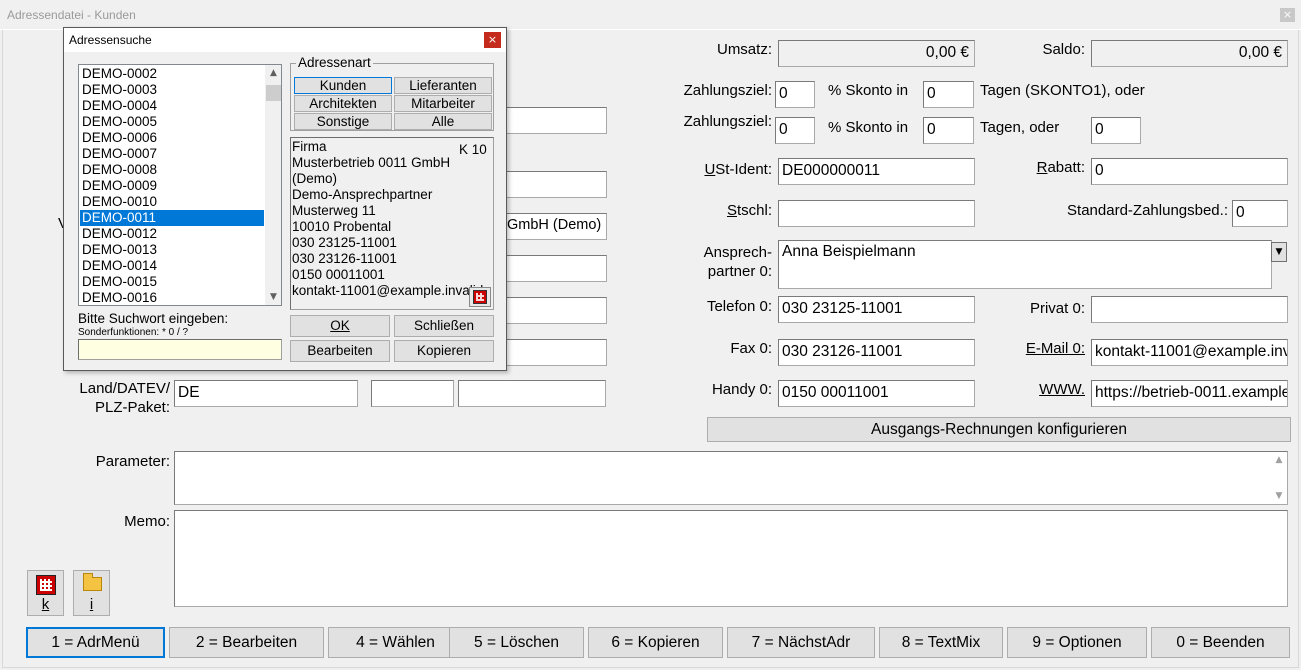  I want to click on privat-input, so click(1189, 309).